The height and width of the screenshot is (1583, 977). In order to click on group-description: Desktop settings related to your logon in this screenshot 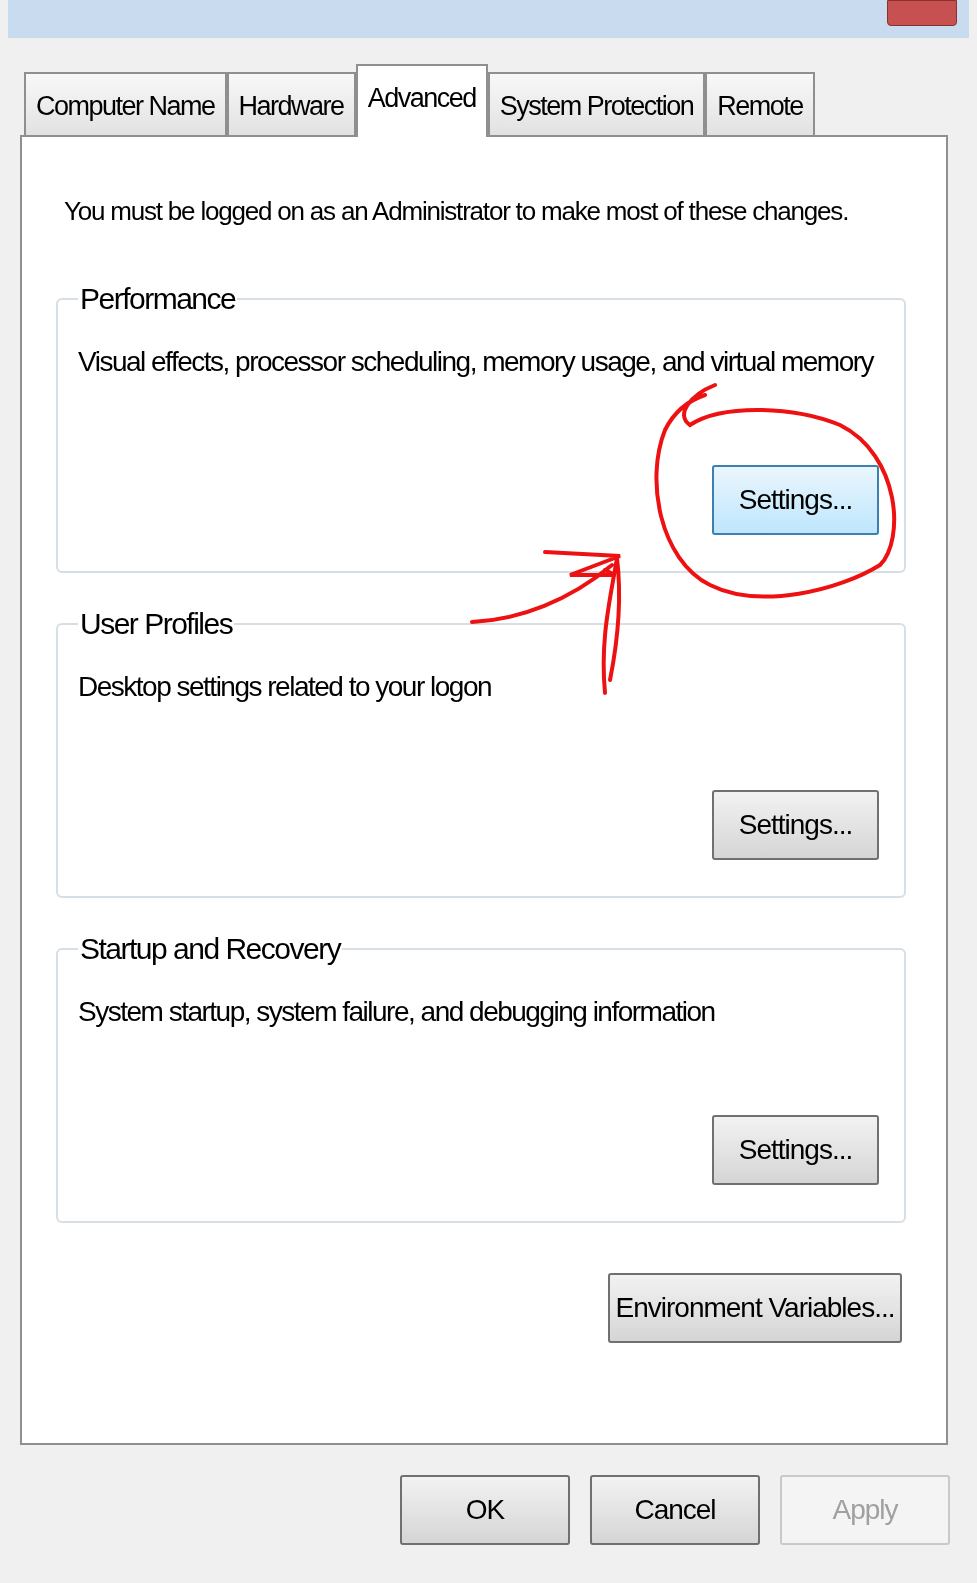, I will do `click(285, 687)`.